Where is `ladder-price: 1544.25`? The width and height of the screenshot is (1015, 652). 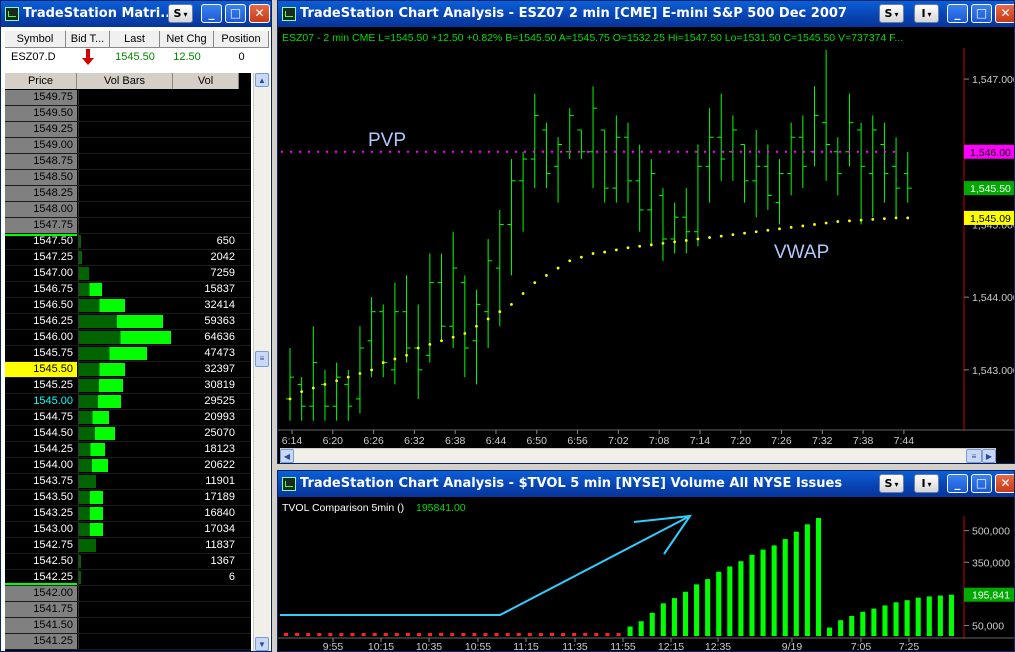
ladder-price: 1544.25 is located at coordinates (41, 449).